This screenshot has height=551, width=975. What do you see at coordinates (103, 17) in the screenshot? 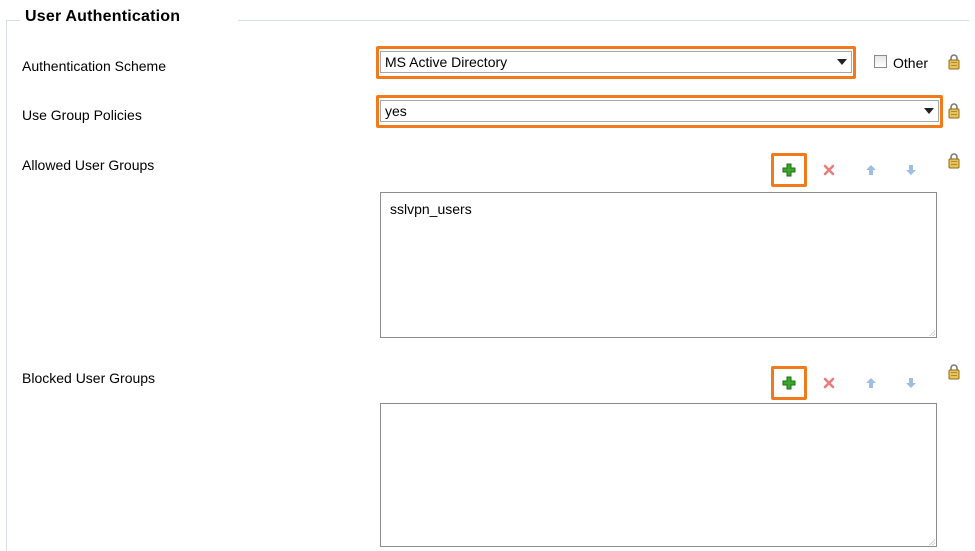
I see `section-title: User Authentication` at bounding box center [103, 17].